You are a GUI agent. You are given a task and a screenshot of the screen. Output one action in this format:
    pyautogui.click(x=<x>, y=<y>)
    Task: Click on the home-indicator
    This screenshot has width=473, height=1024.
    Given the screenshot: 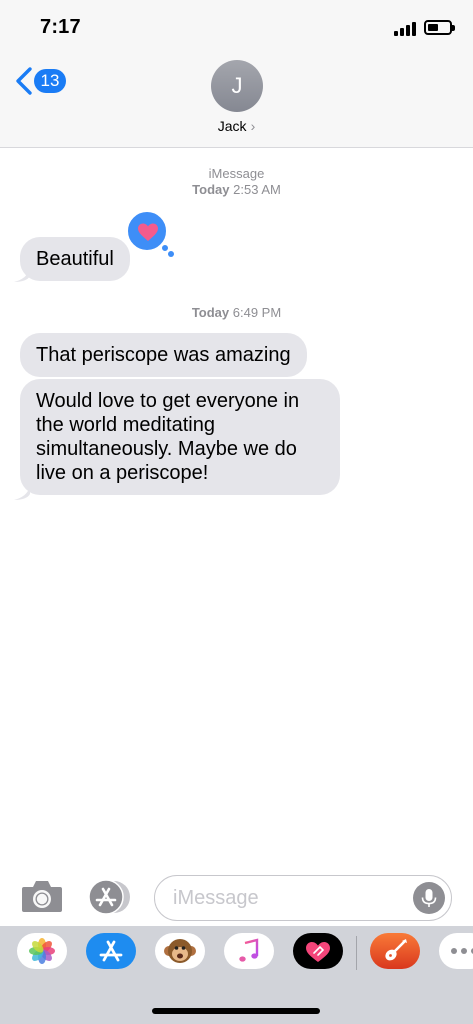 What is the action you would take?
    pyautogui.click(x=236, y=1011)
    